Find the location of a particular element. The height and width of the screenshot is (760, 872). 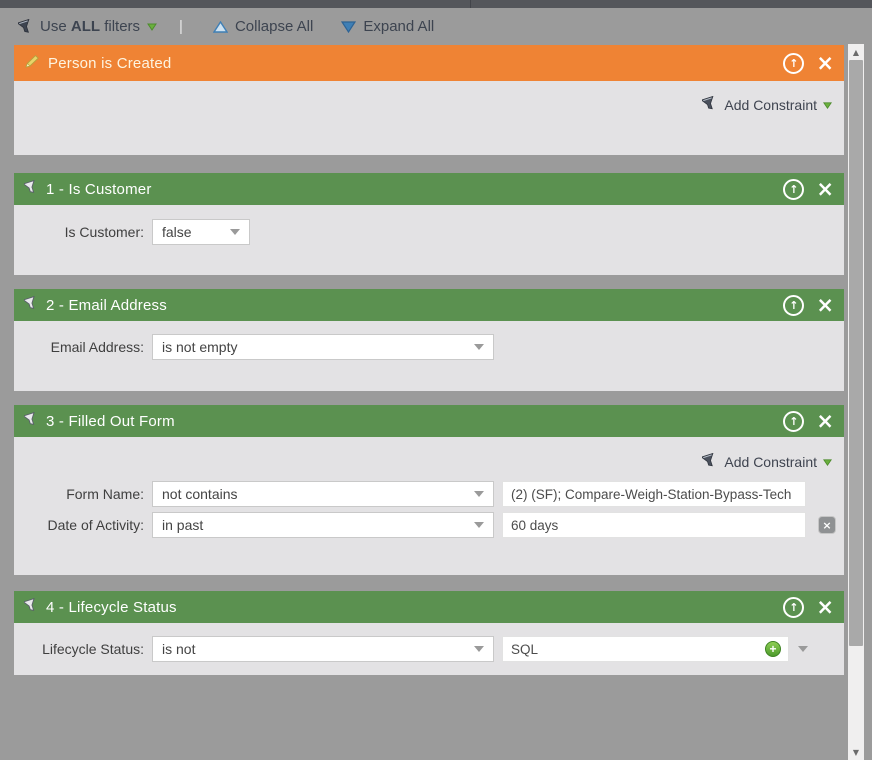

top-window-strip is located at coordinates (436, 4).